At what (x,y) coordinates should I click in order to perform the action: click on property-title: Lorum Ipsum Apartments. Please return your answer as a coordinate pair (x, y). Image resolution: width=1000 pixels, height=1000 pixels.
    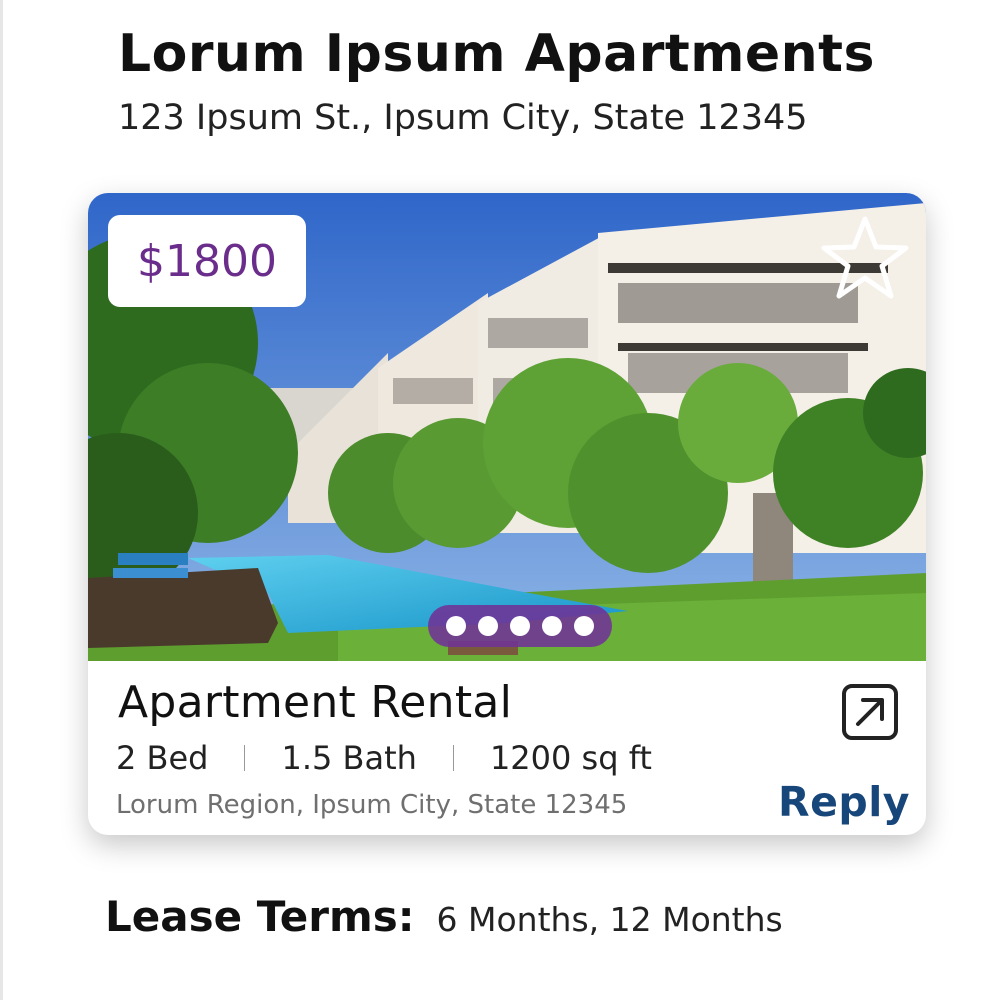
    Looking at the image, I should click on (496, 54).